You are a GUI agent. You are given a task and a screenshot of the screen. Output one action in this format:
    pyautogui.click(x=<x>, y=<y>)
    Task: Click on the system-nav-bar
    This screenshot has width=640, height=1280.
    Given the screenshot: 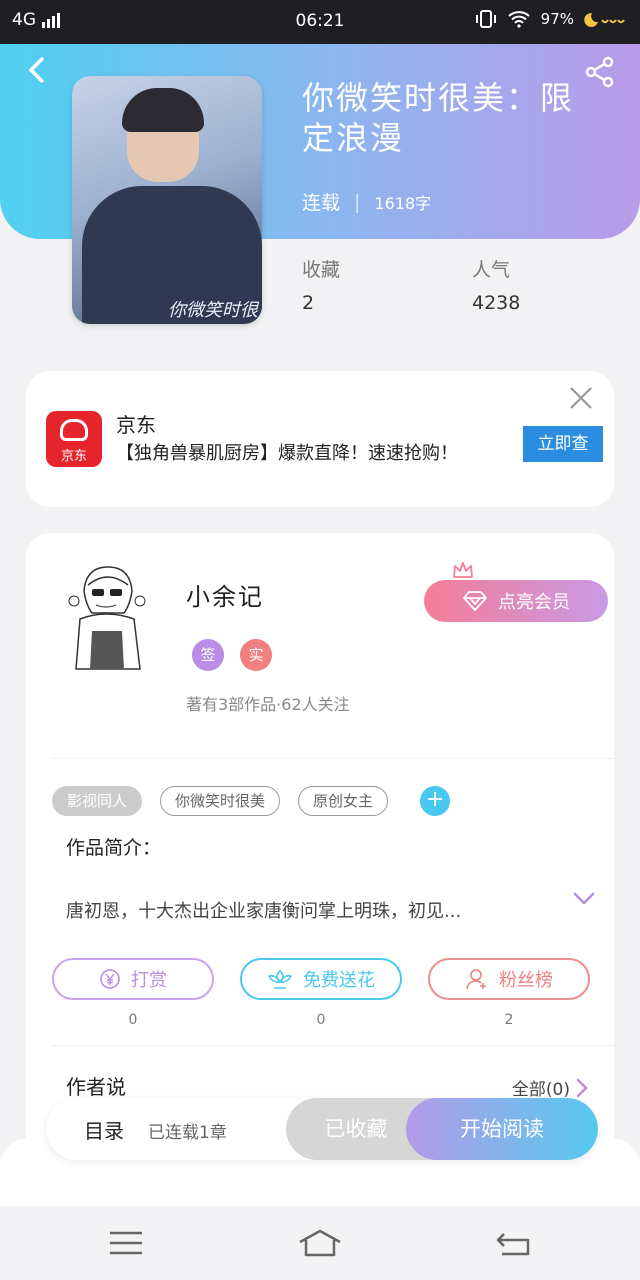 What is the action you would take?
    pyautogui.click(x=320, y=1243)
    